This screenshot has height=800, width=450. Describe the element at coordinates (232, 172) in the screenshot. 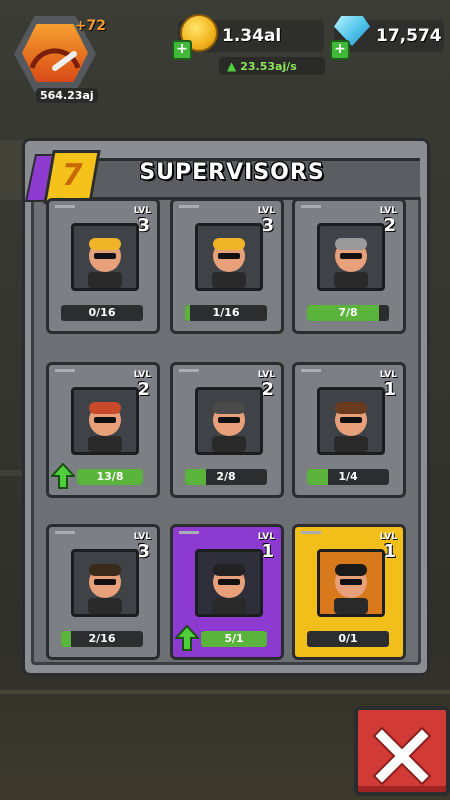

I see `panel-title: SUPERVISORS` at that location.